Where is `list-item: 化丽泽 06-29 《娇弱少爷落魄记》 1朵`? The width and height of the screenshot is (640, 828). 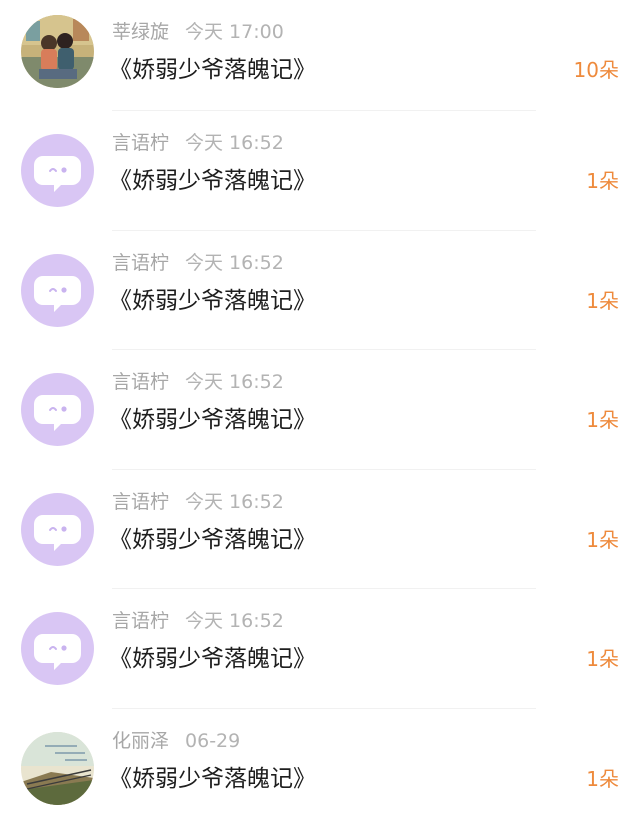 list-item: 化丽泽 06-29 《娇弱少爷落魄记》 1朵 is located at coordinates (320, 768).